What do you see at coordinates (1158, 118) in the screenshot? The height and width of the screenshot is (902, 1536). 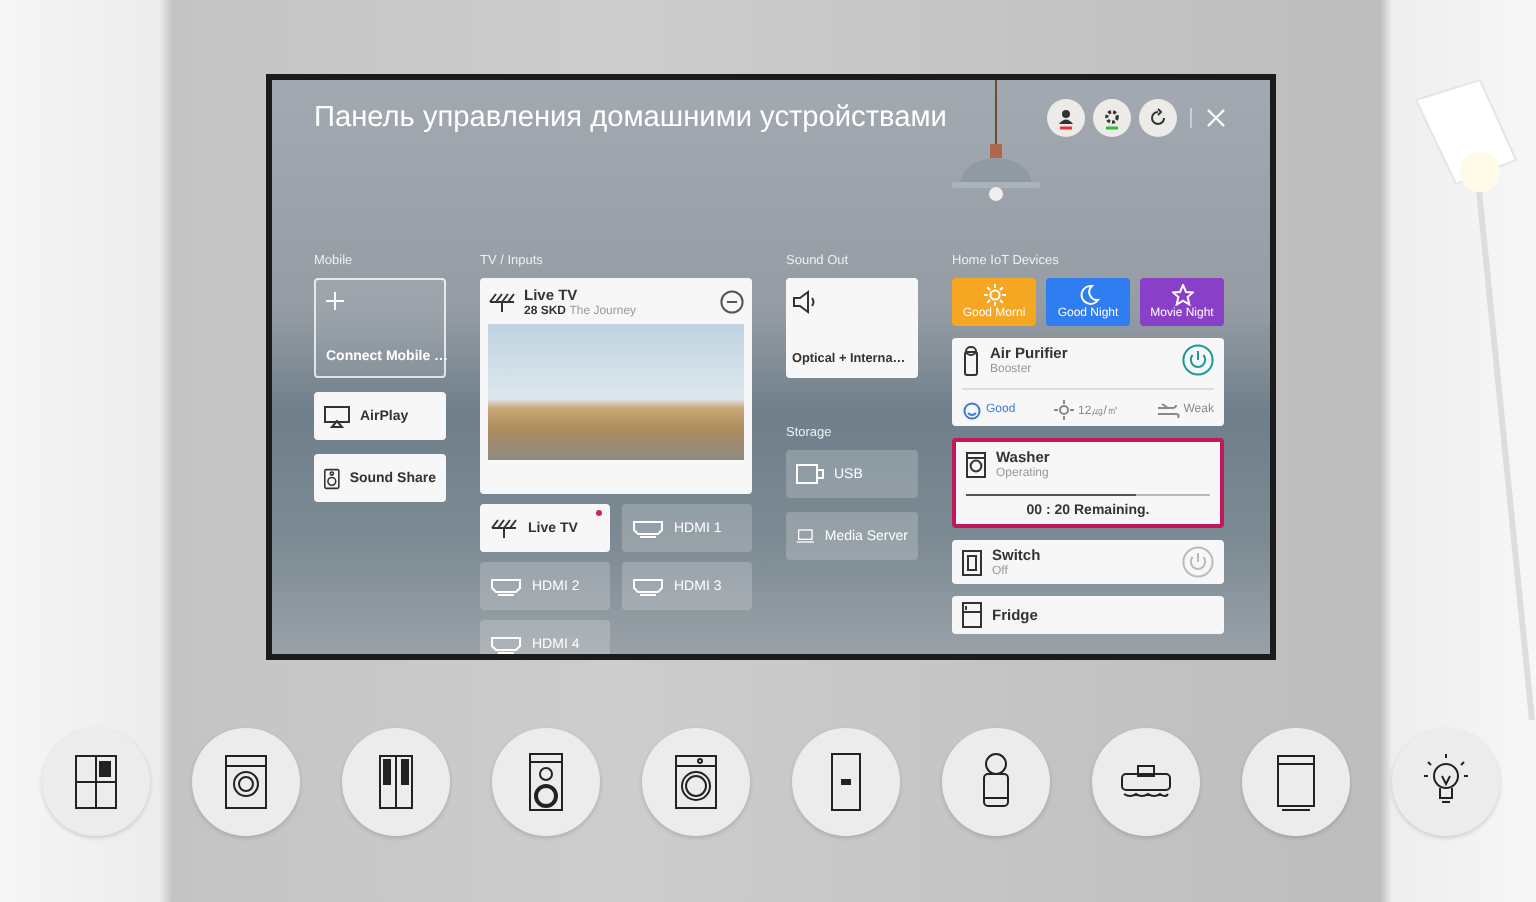 I see `refresh-icon` at bounding box center [1158, 118].